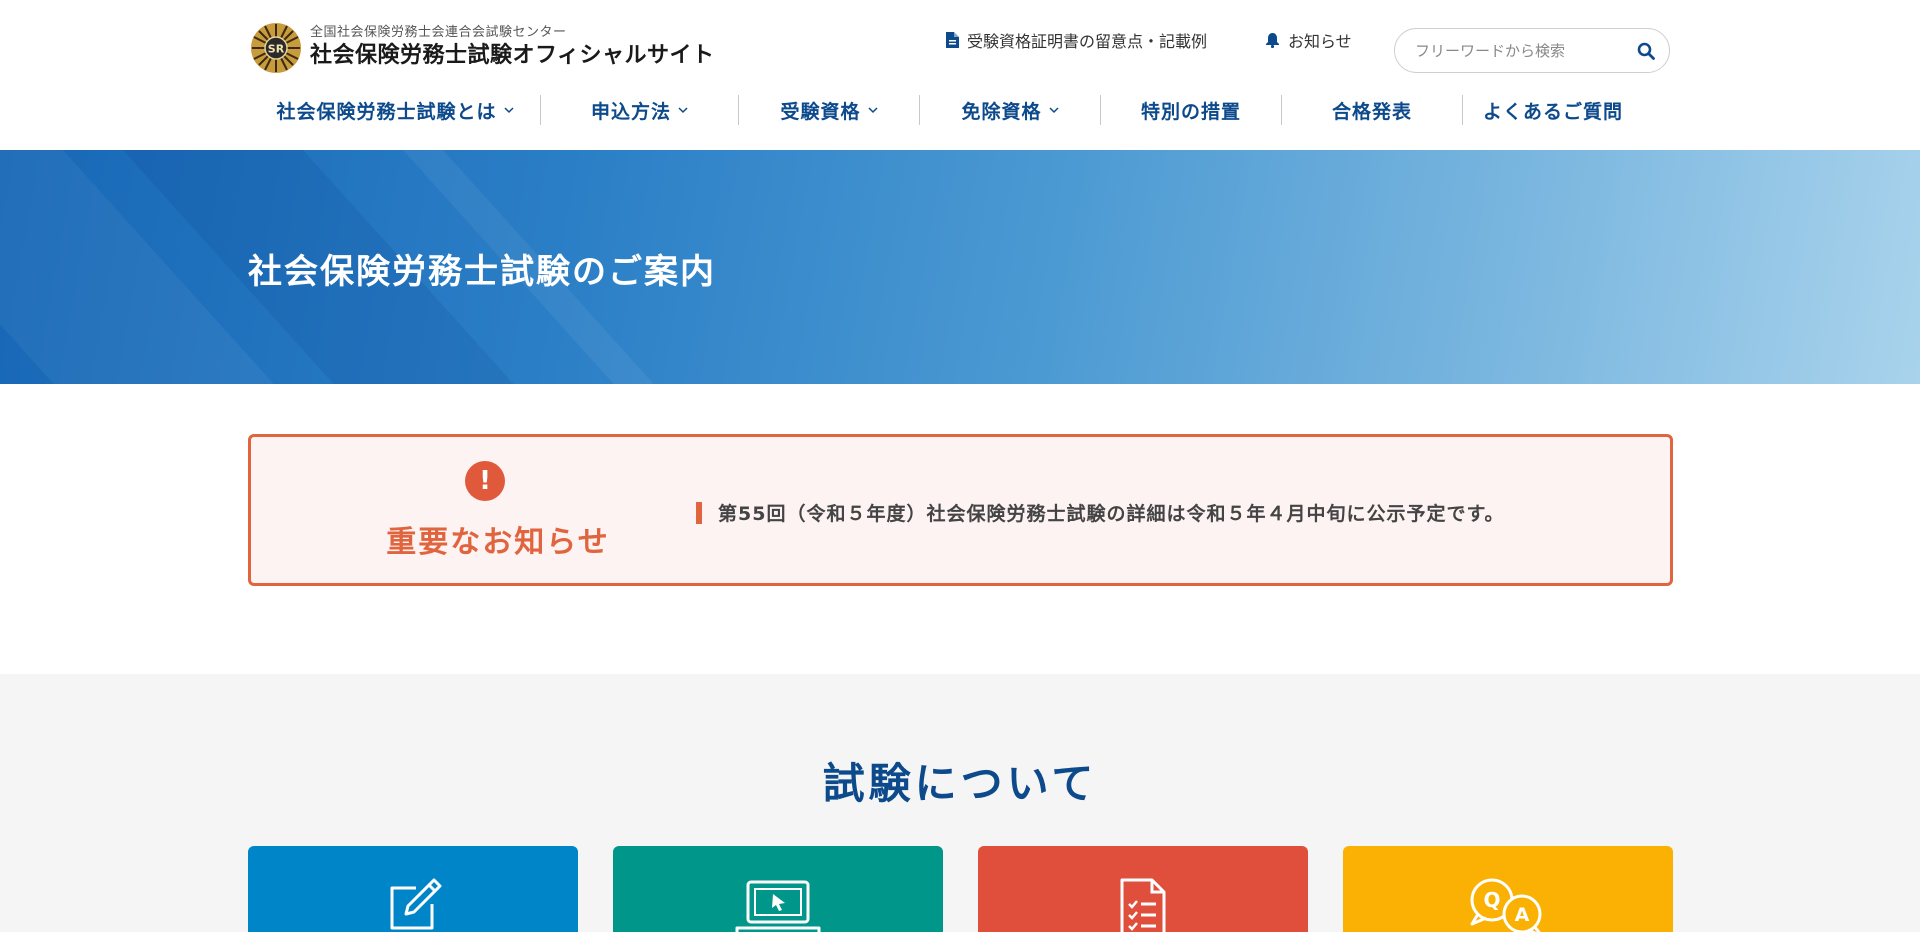 The image size is (1920, 932). I want to click on document-icon, so click(952, 40).